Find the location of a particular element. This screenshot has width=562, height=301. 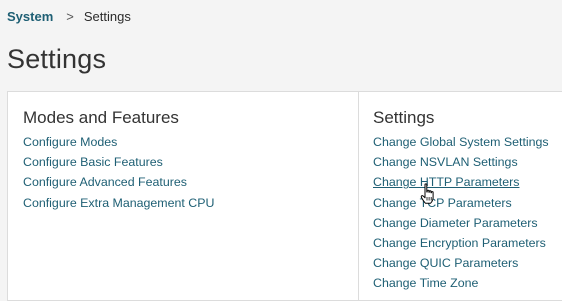

change-nsvlan-settings-link: Change NSVLAN Settings is located at coordinates (461, 162).